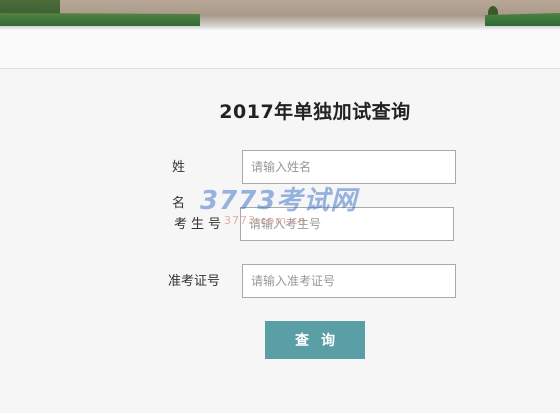 The height and width of the screenshot is (413, 560). What do you see at coordinates (280, 13) in the screenshot?
I see `header-banner-image` at bounding box center [280, 13].